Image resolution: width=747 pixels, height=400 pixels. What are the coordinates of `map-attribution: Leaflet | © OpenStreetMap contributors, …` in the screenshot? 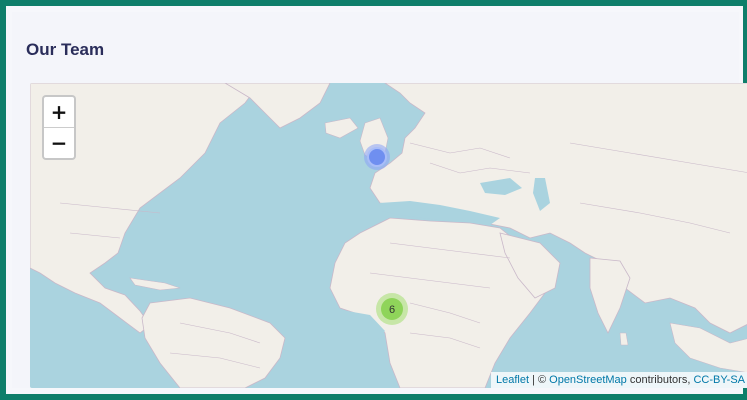 It's located at (618, 380).